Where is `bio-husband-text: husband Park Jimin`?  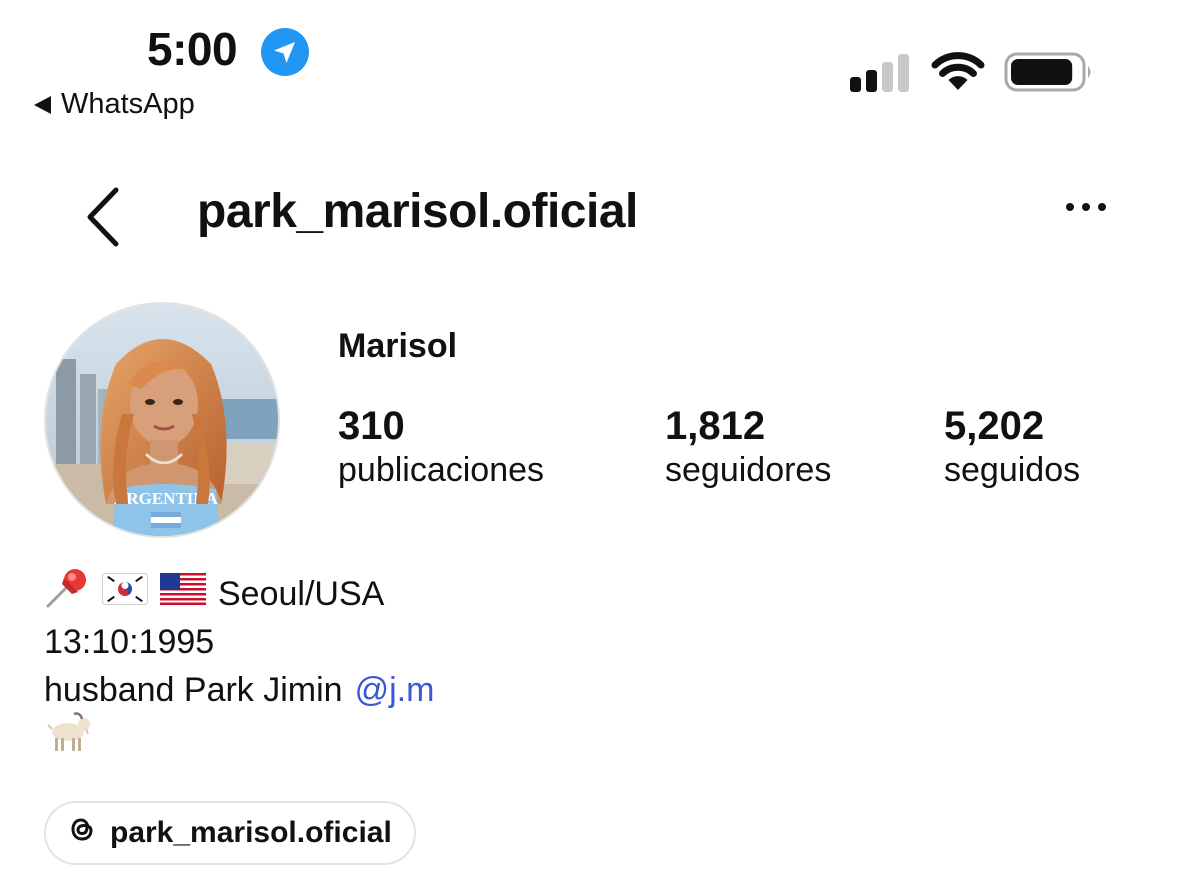 bio-husband-text: husband Park Jimin is located at coordinates (193, 690).